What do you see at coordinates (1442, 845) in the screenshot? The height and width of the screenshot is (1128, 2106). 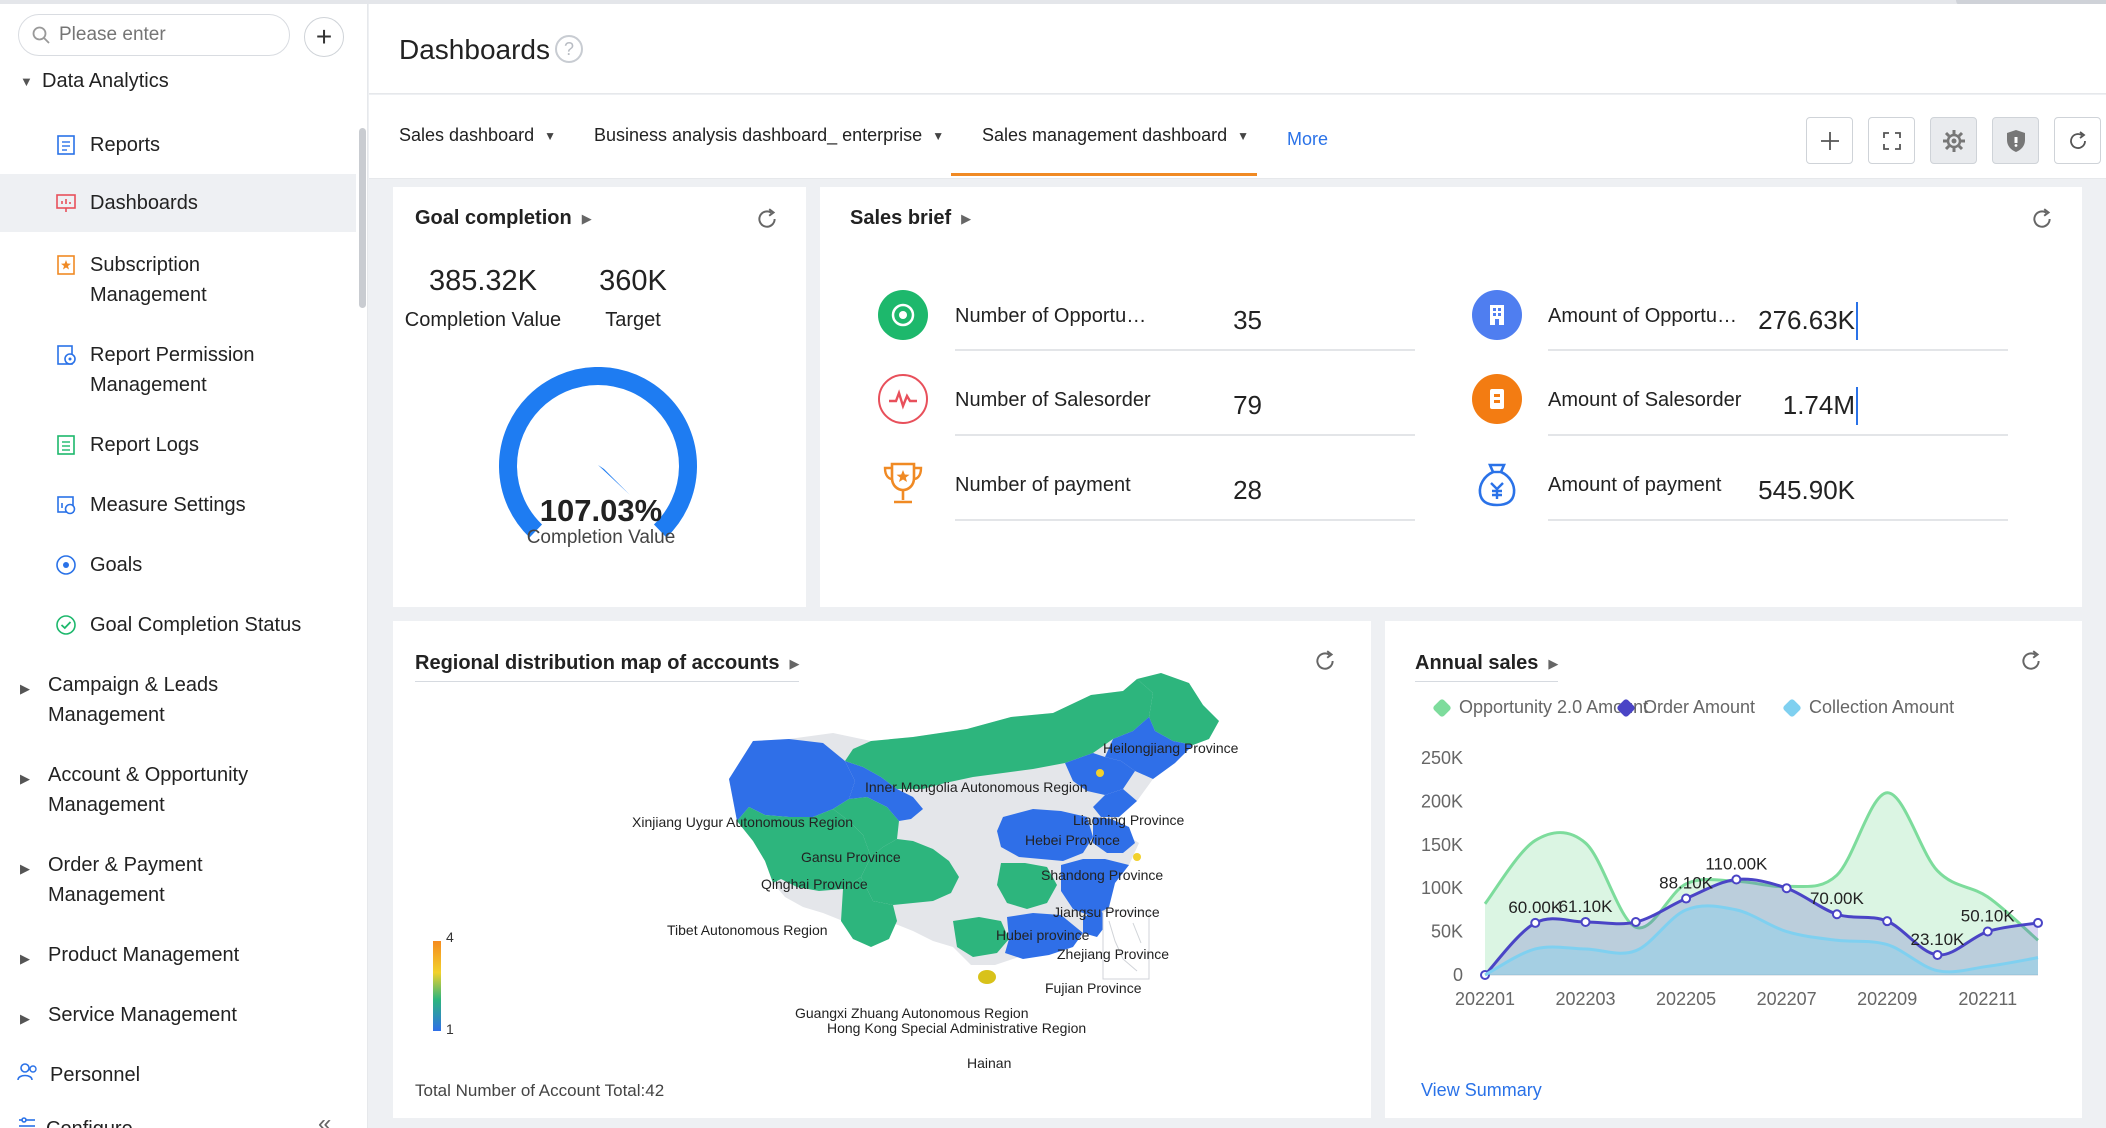 I see `y-tick-label: 150K` at bounding box center [1442, 845].